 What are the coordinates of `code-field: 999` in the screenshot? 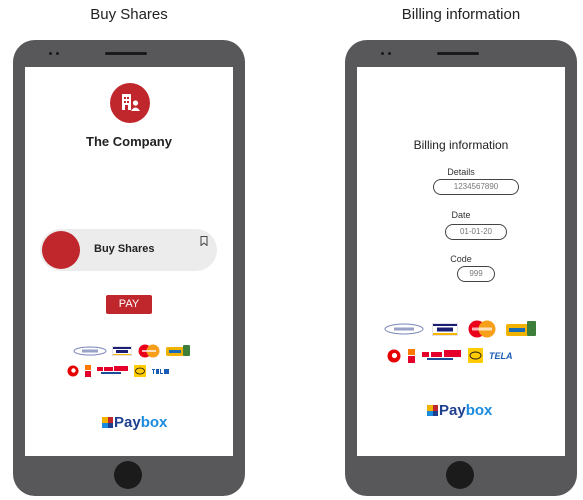 It's located at (476, 274).